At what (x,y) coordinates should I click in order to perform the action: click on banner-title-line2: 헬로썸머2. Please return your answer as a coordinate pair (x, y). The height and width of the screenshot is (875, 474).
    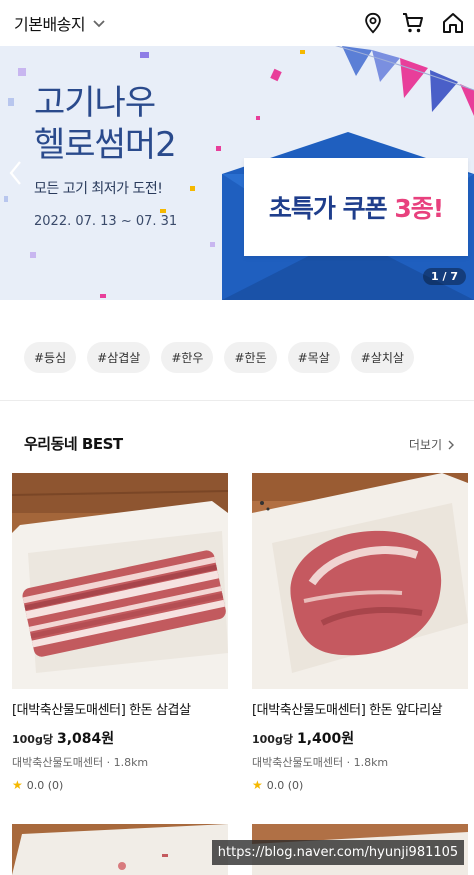
    Looking at the image, I should click on (105, 145).